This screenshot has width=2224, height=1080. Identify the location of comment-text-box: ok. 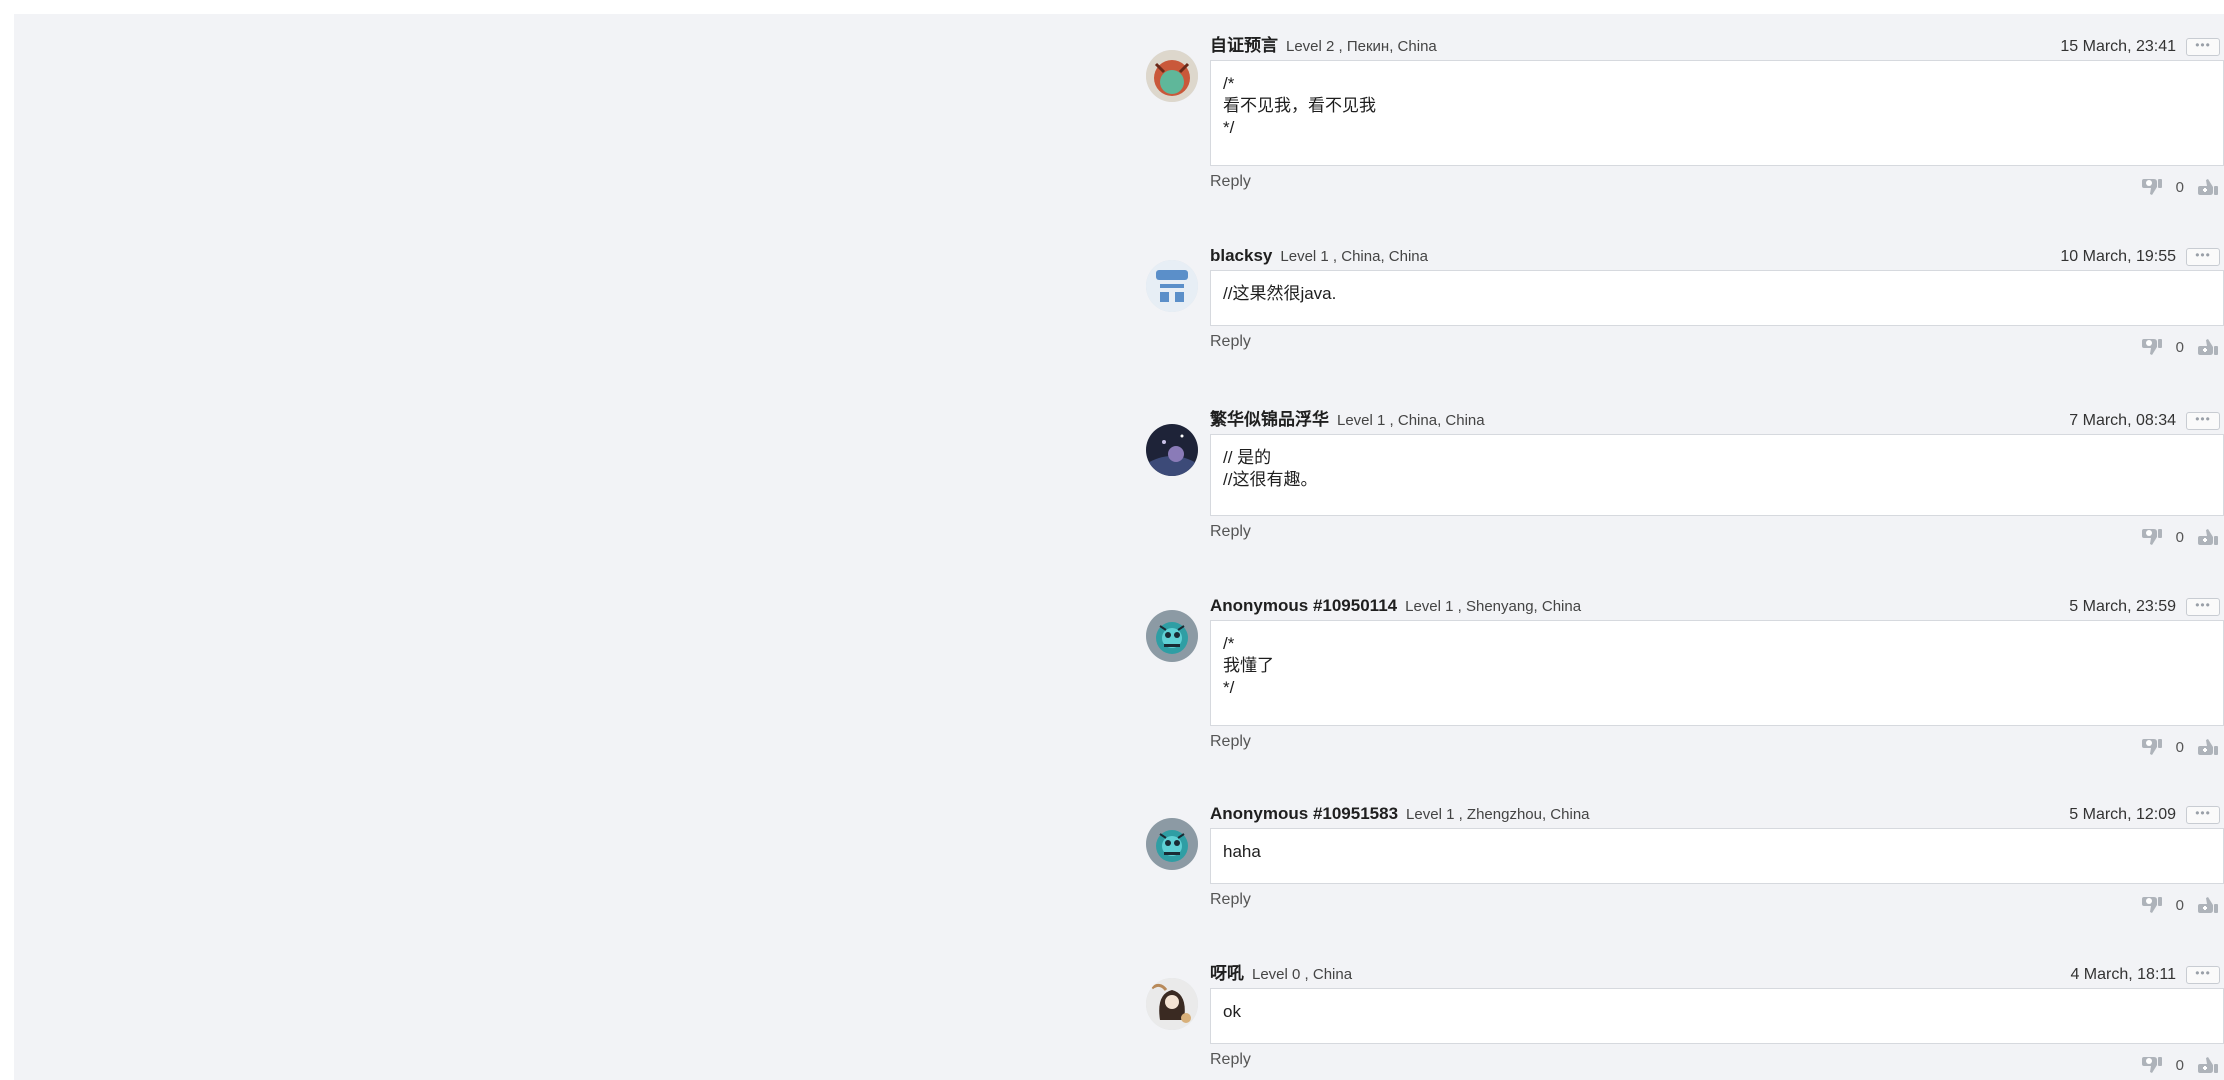
(1717, 1016).